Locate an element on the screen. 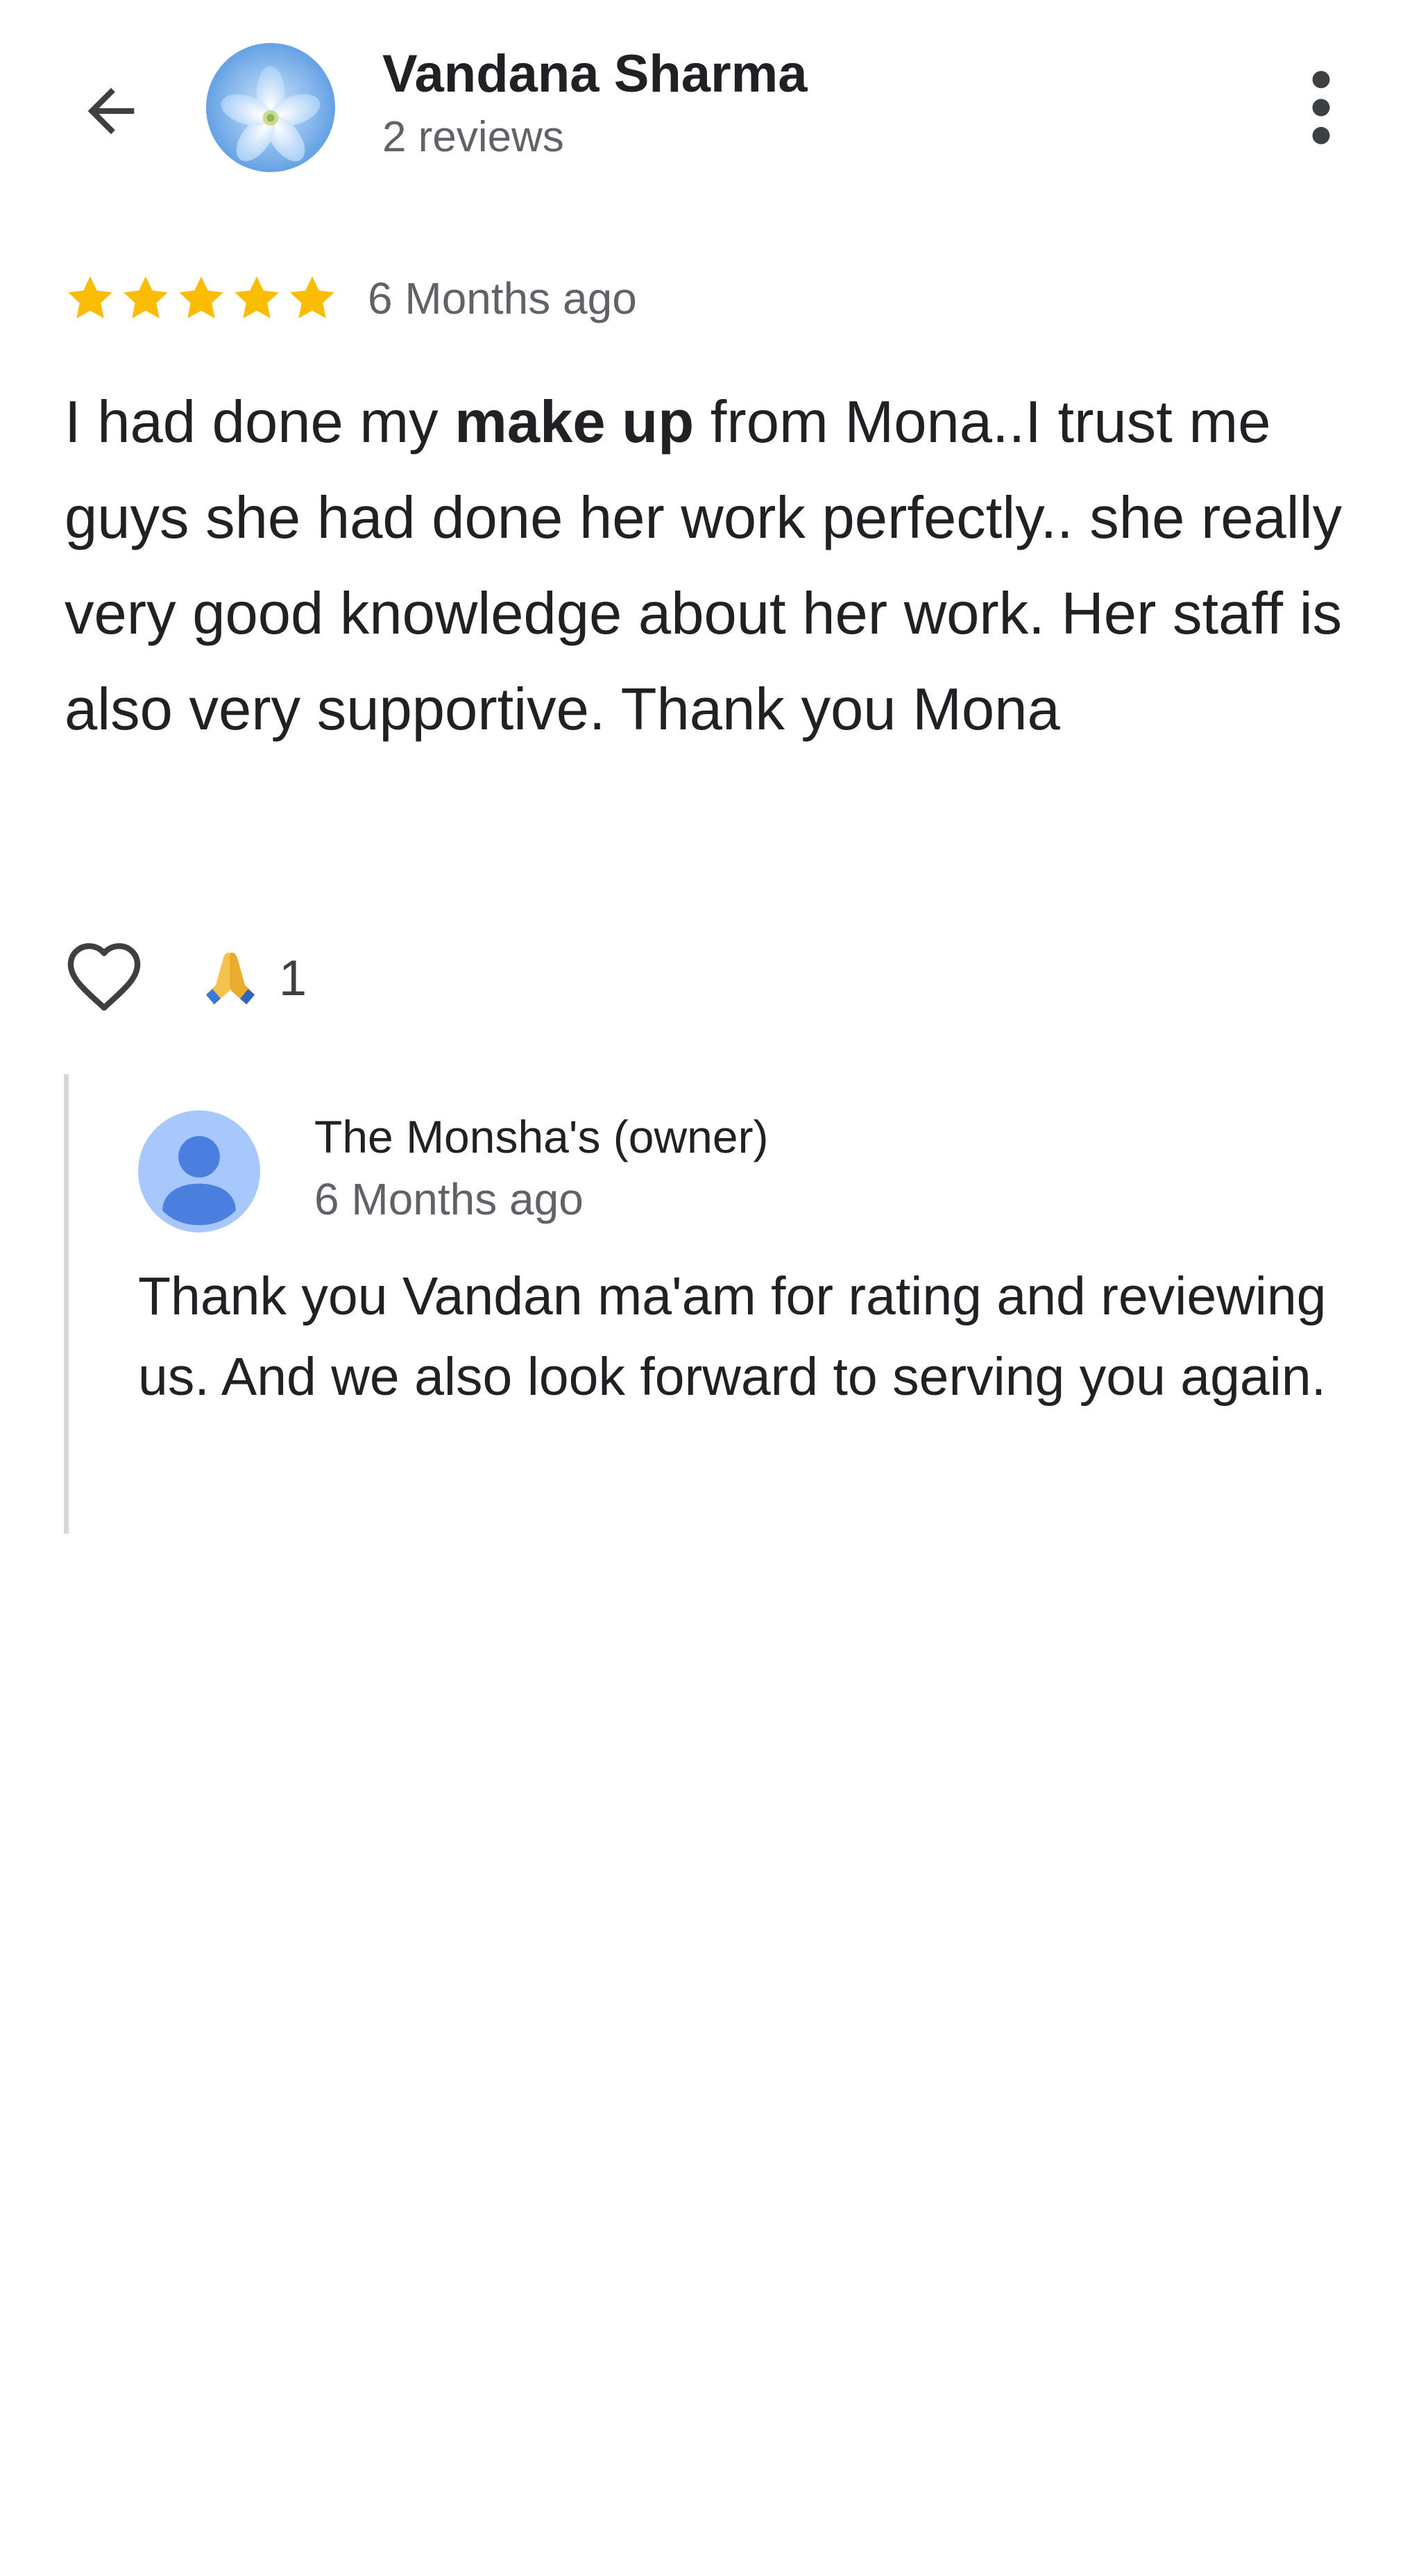  more-vert-icon is located at coordinates (1321, 108).